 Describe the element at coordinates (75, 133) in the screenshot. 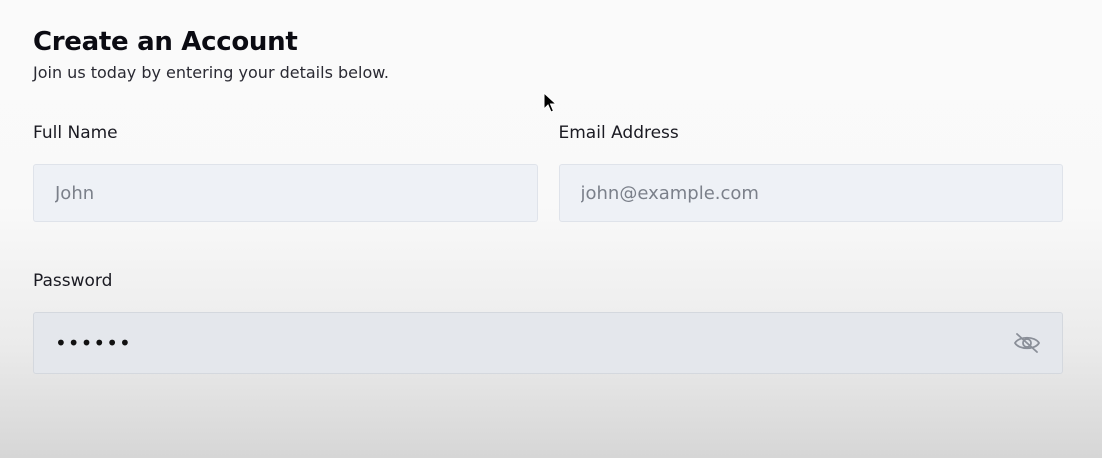

I see `full-name-label: Full Name` at that location.